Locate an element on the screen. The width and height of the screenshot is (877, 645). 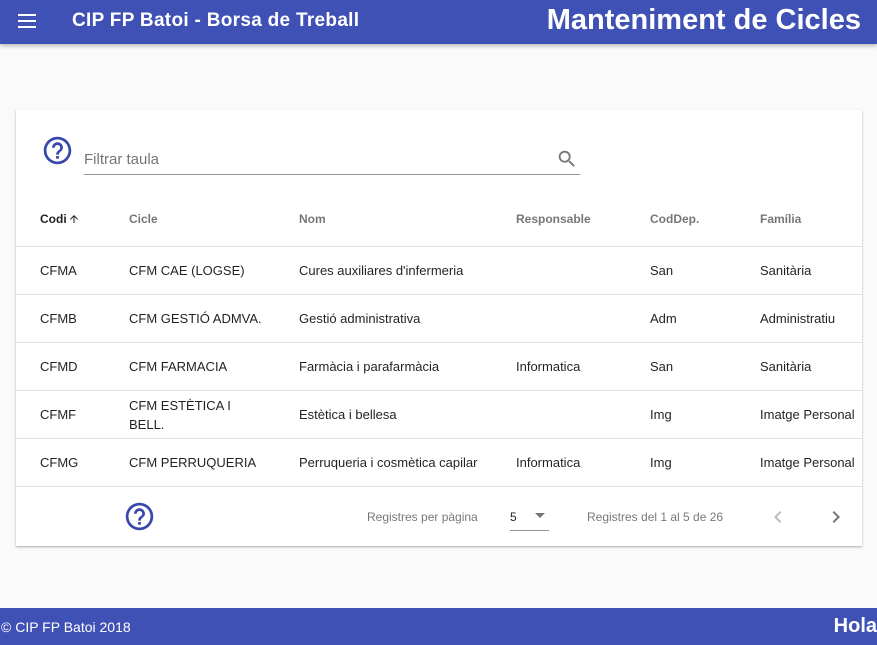
column-header-codi: Codi is located at coordinates (80, 219).